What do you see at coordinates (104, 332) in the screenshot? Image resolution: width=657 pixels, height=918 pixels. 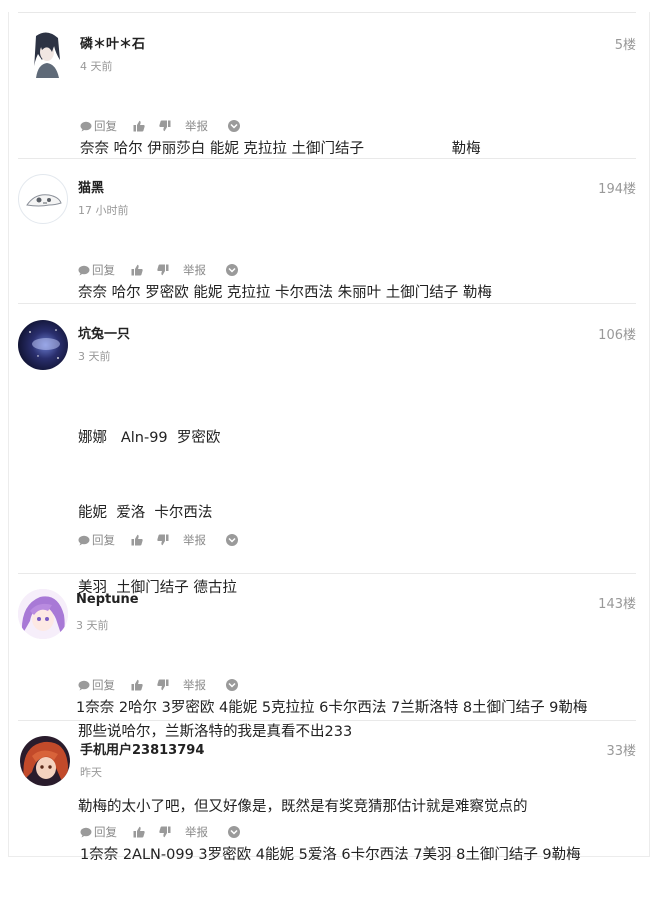 I see `username: 坑兔一只` at bounding box center [104, 332].